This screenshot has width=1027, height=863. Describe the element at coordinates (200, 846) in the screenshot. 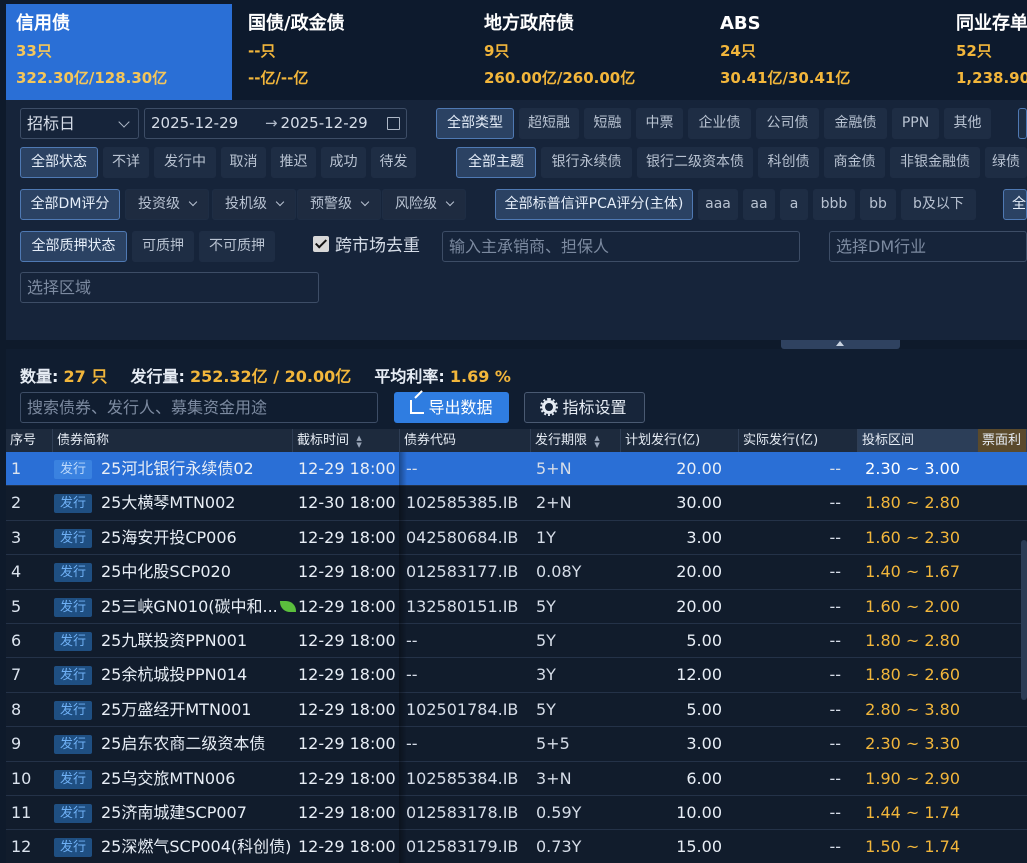

I see `cell-name: 25深燃气SCP004(科创债)` at that location.